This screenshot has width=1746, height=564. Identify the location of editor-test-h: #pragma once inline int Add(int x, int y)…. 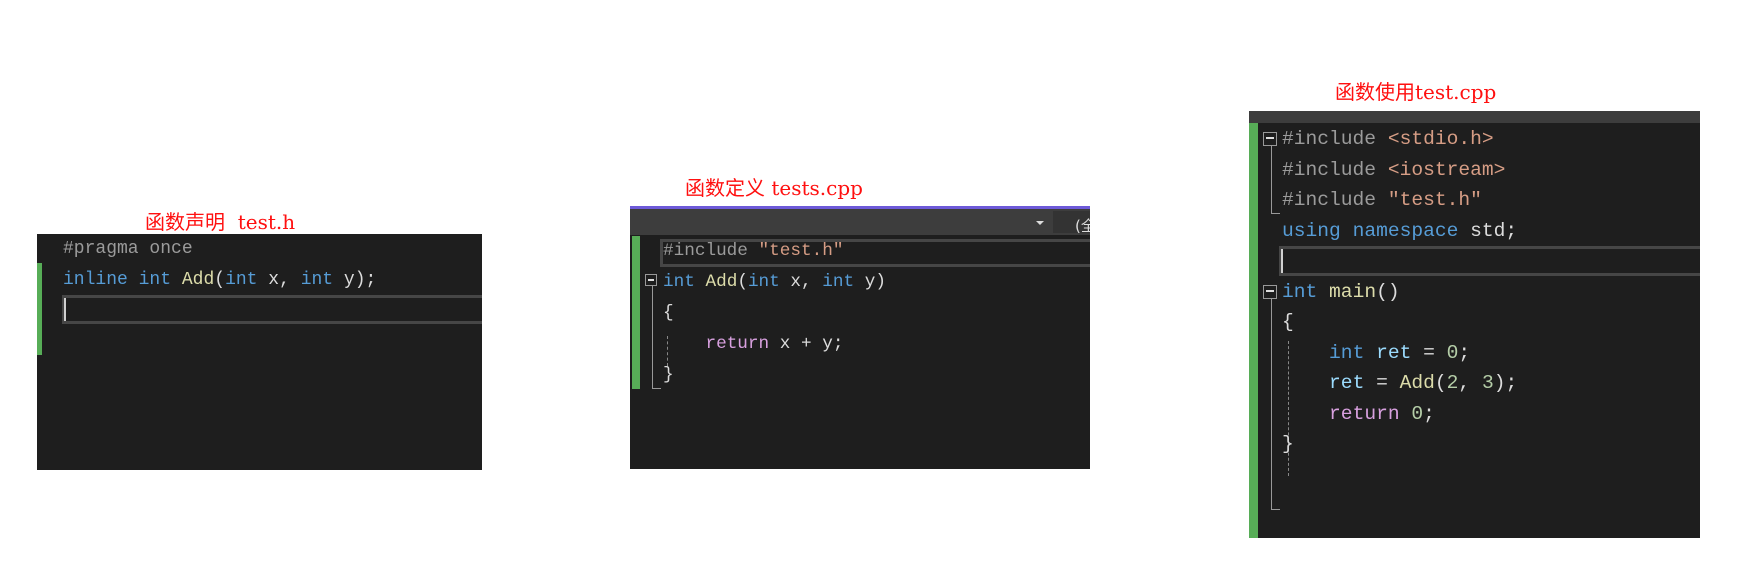
(259, 352).